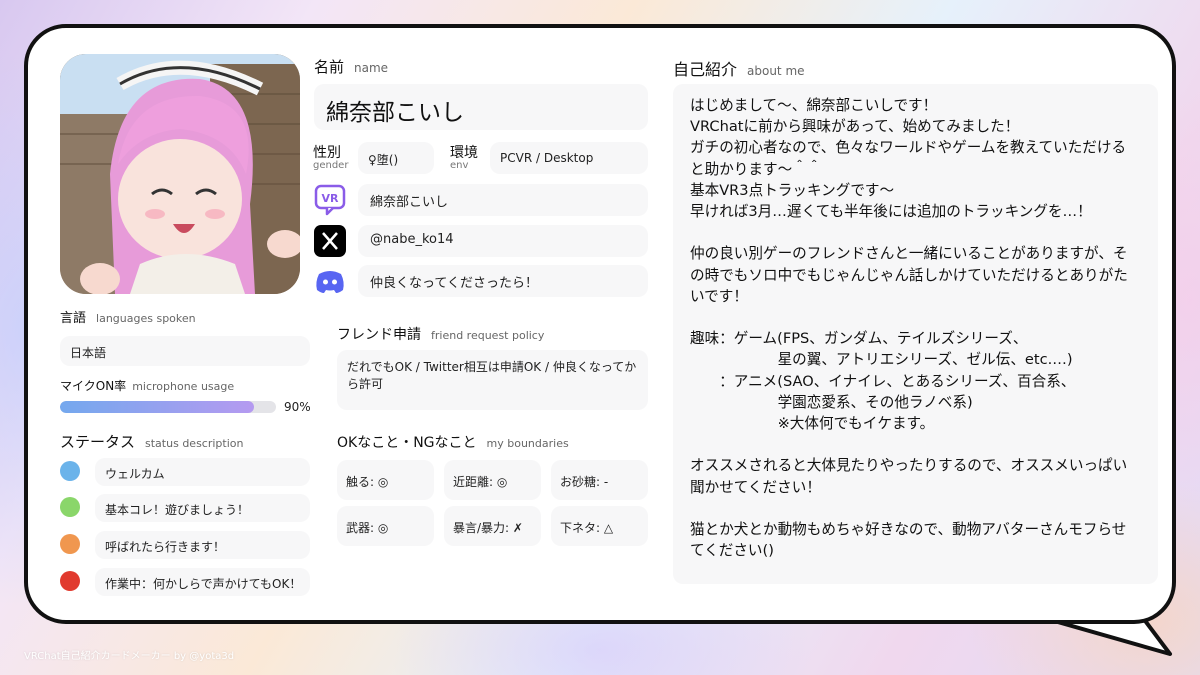 This screenshot has width=1200, height=675. What do you see at coordinates (481, 107) in the screenshot?
I see `name-box: 綿奈部こいし` at bounding box center [481, 107].